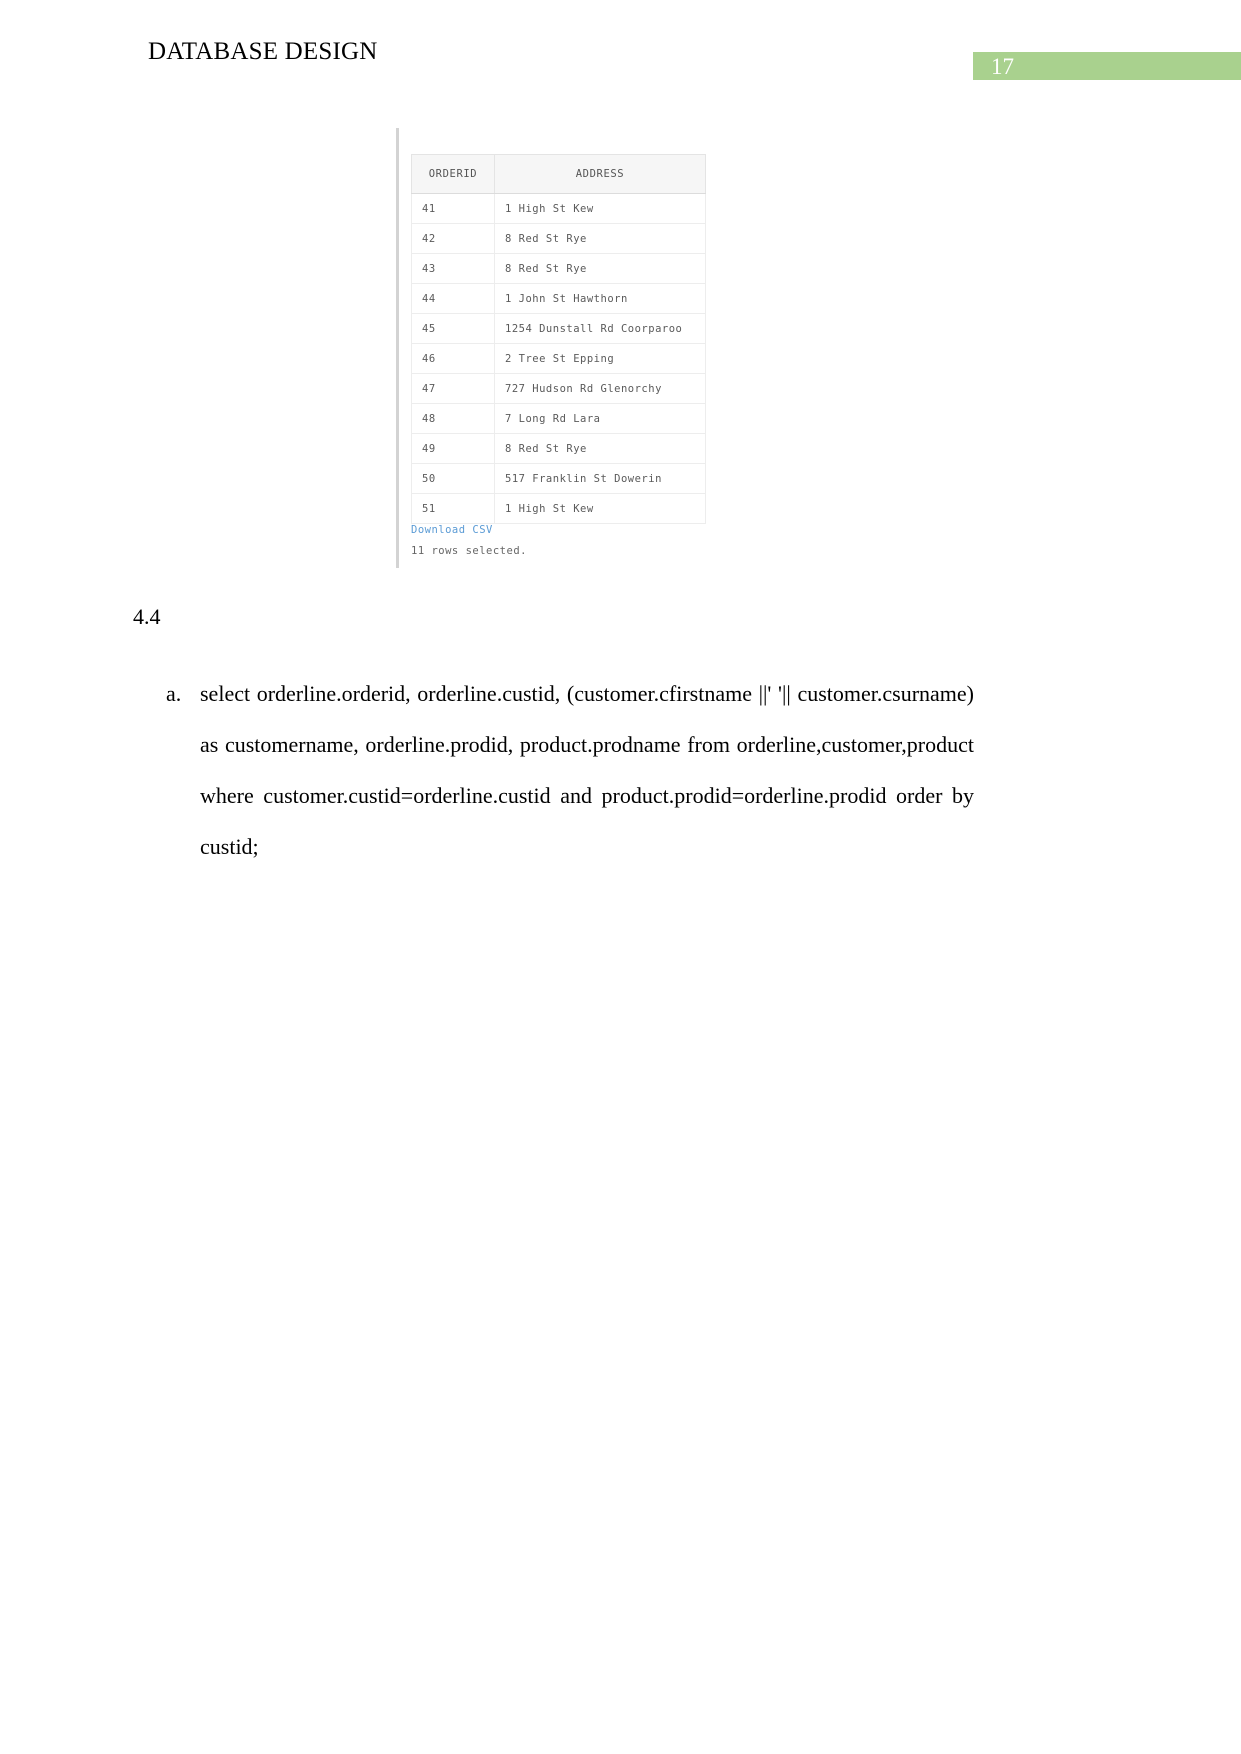 This screenshot has height=1754, width=1241. I want to click on cell-orderid: 43, so click(453, 268).